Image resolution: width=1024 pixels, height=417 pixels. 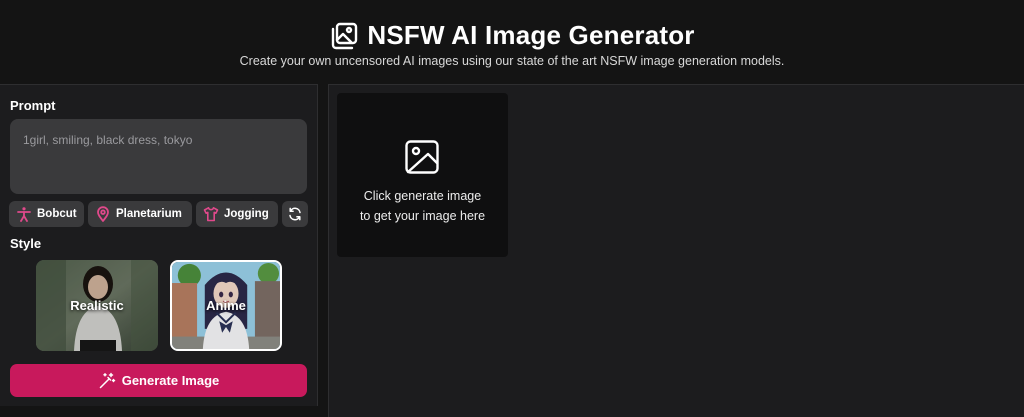 I want to click on page-title: NSFW AI Image Generator, so click(x=531, y=35).